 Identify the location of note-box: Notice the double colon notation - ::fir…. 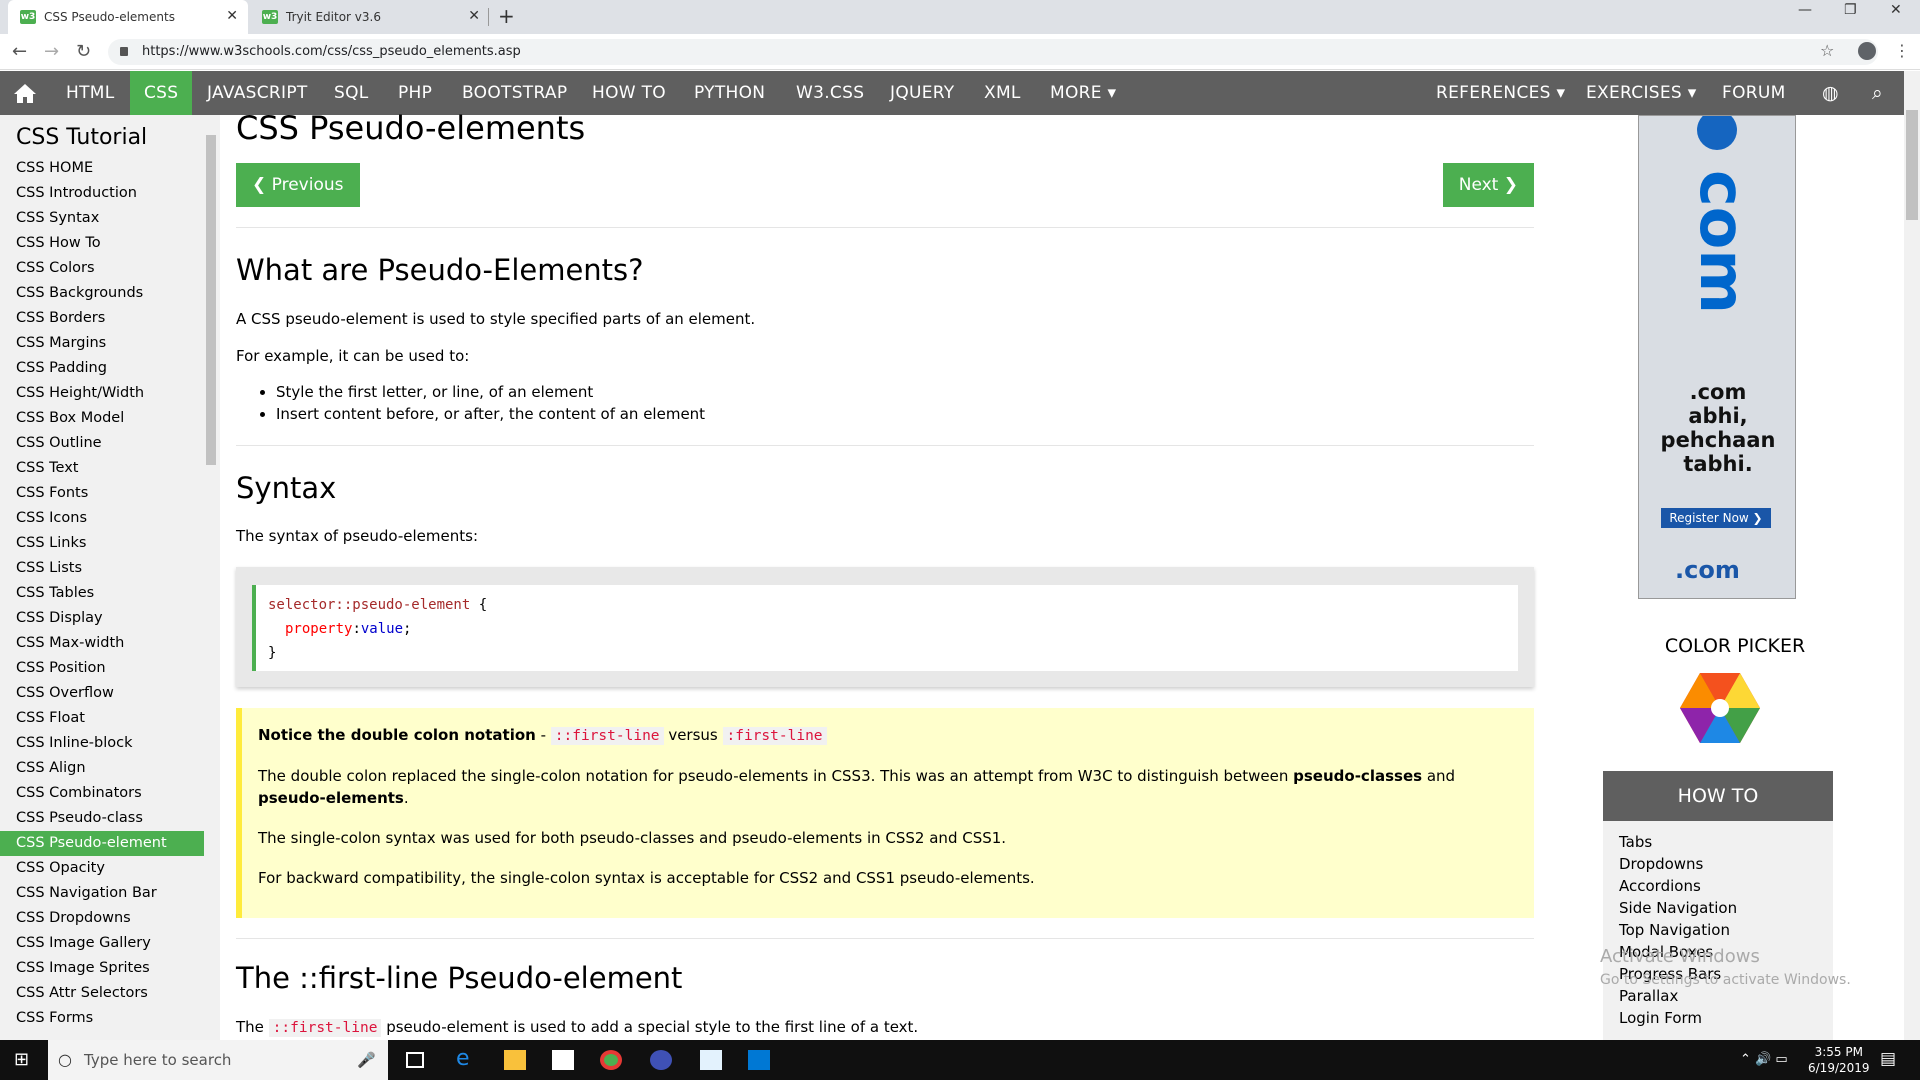
(885, 813).